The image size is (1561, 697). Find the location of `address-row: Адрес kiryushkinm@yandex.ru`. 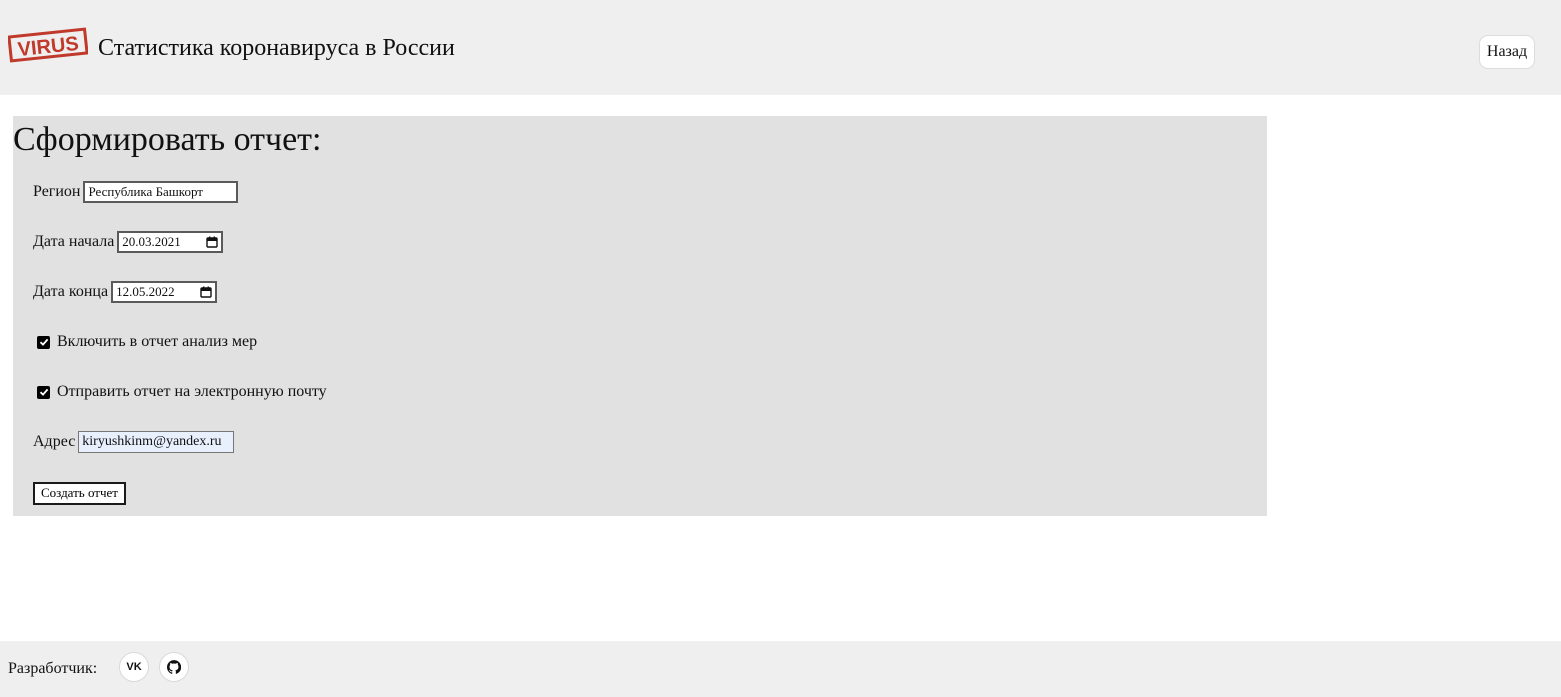

address-row: Адрес kiryushkinm@yandex.ru is located at coordinates (134, 442).